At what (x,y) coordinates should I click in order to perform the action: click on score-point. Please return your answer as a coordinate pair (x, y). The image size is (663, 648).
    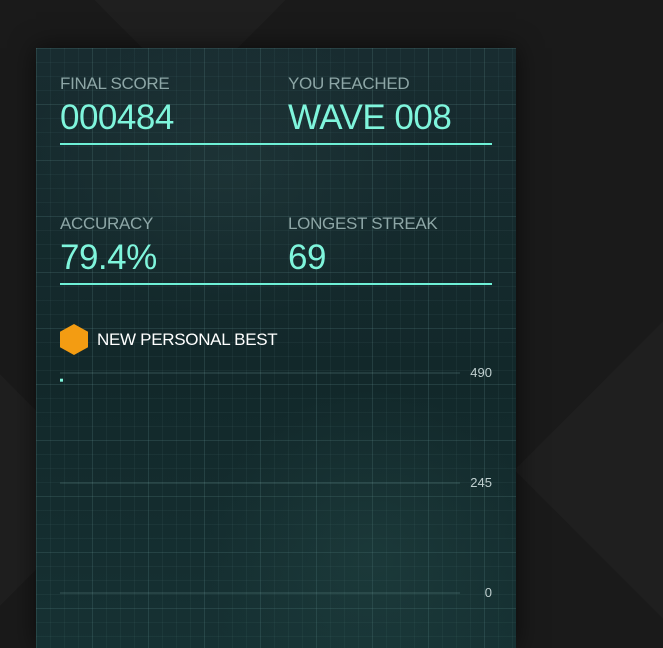
    Looking at the image, I should click on (61, 380).